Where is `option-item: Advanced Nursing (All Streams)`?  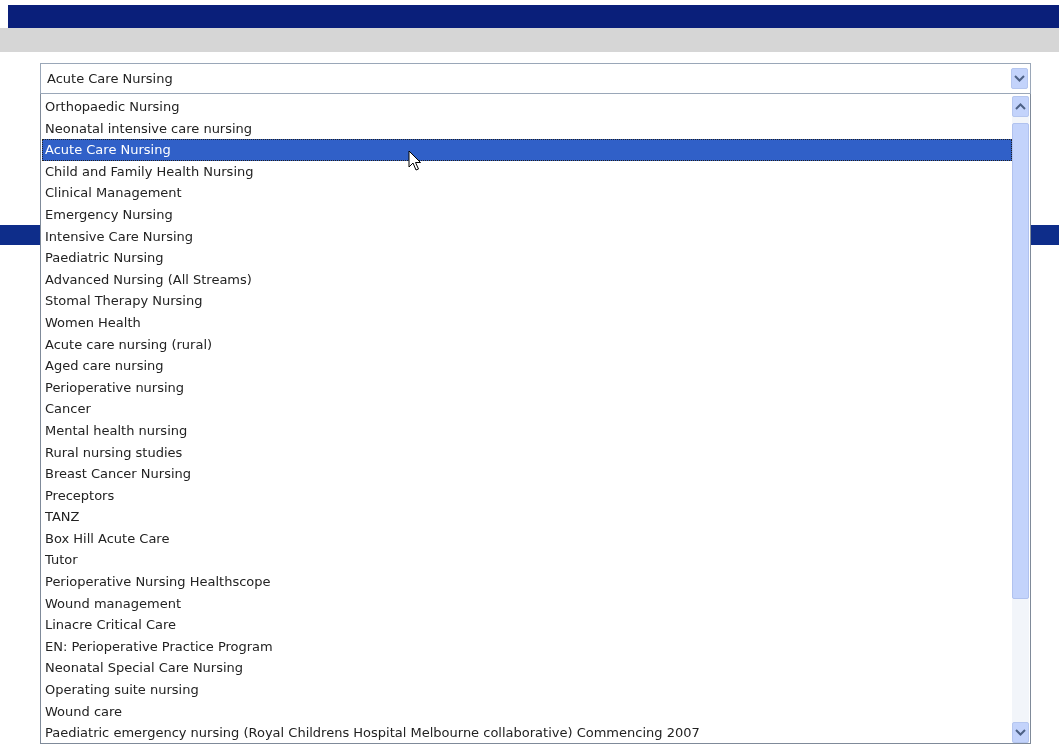 option-item: Advanced Nursing (All Streams) is located at coordinates (527, 279).